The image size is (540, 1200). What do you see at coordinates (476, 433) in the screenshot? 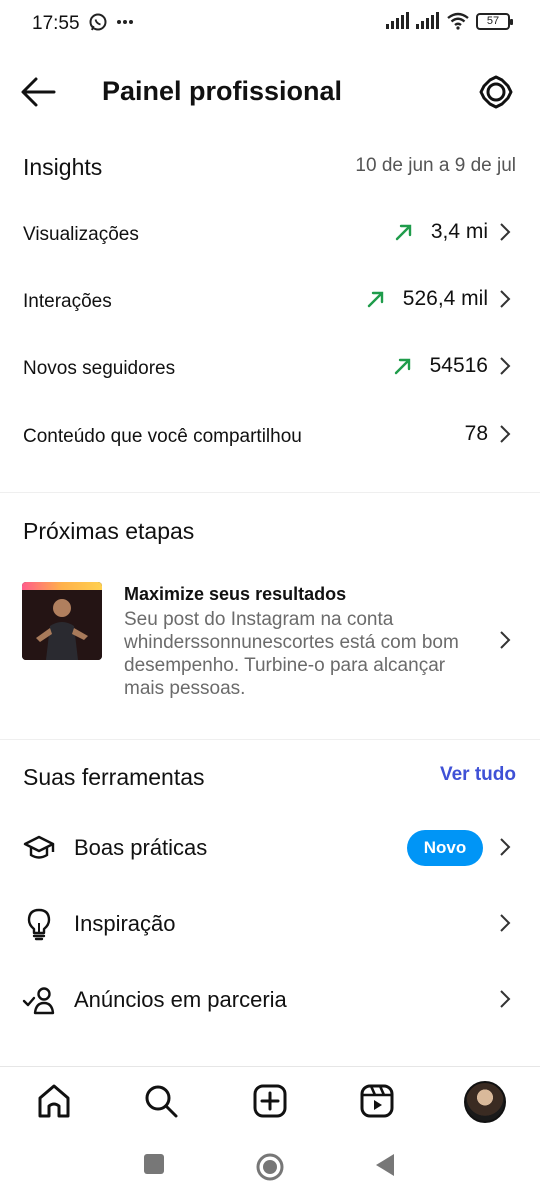
I see `metric-value: 78` at bounding box center [476, 433].